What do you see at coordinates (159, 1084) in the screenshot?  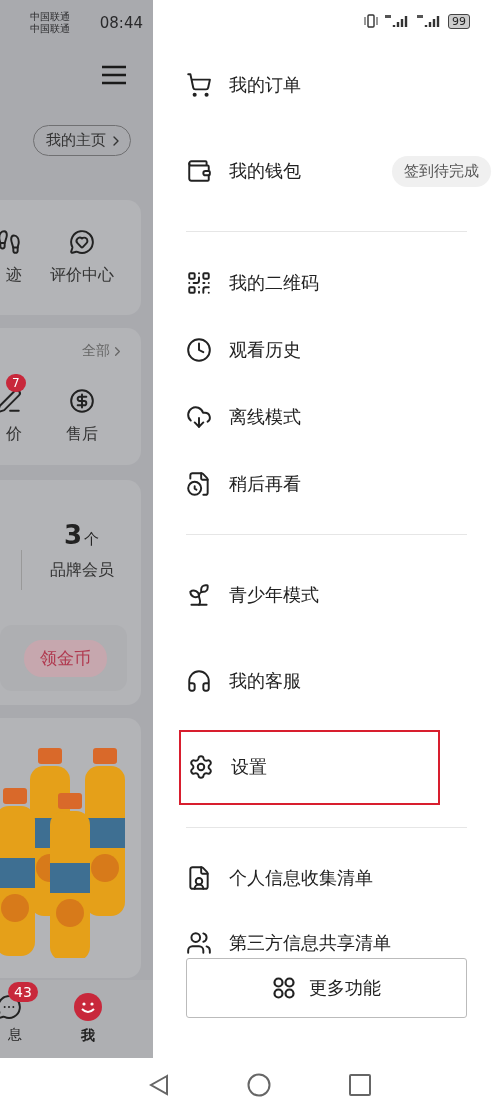 I see `back-icon` at bounding box center [159, 1084].